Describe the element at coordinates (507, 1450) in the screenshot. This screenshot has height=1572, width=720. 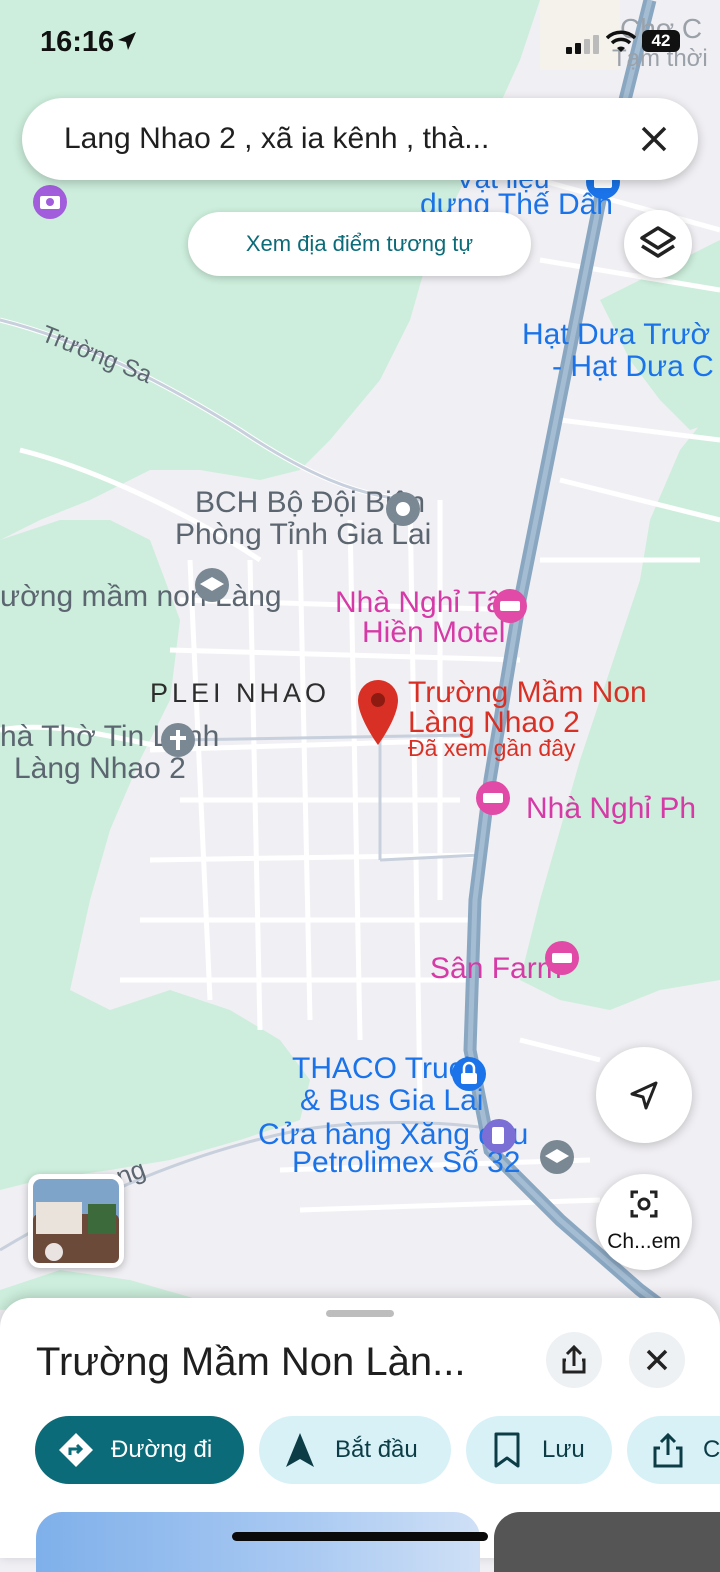
I see `bookmark-icon` at that location.